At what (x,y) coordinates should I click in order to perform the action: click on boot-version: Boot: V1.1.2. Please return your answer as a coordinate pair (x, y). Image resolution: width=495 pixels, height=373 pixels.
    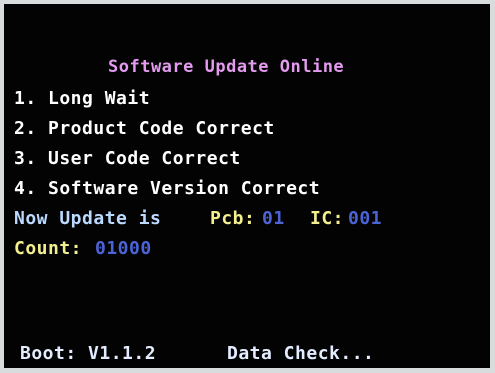
    Looking at the image, I should click on (88, 353).